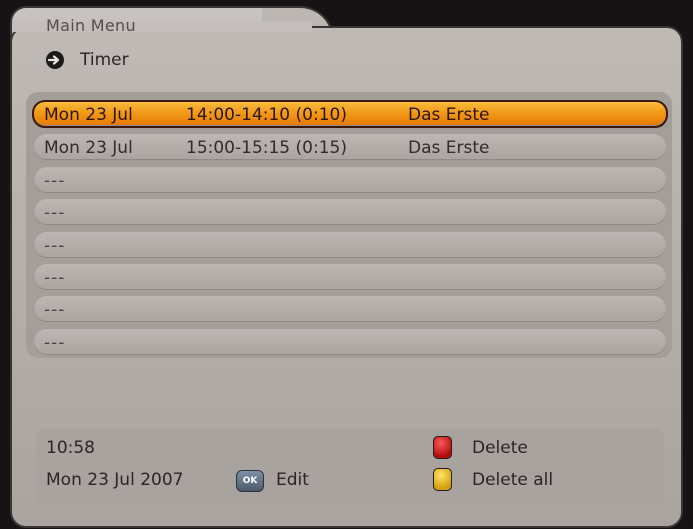  What do you see at coordinates (350, 467) in the screenshot?
I see `status-bar` at bounding box center [350, 467].